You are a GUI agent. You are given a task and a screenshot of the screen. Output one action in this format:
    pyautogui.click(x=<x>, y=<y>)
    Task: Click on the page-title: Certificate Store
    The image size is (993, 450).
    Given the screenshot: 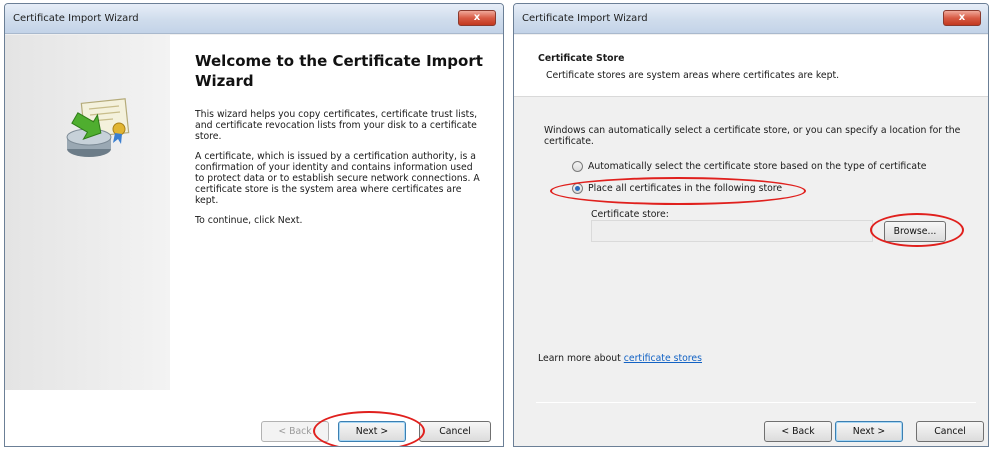 What is the action you would take?
    pyautogui.click(x=581, y=58)
    